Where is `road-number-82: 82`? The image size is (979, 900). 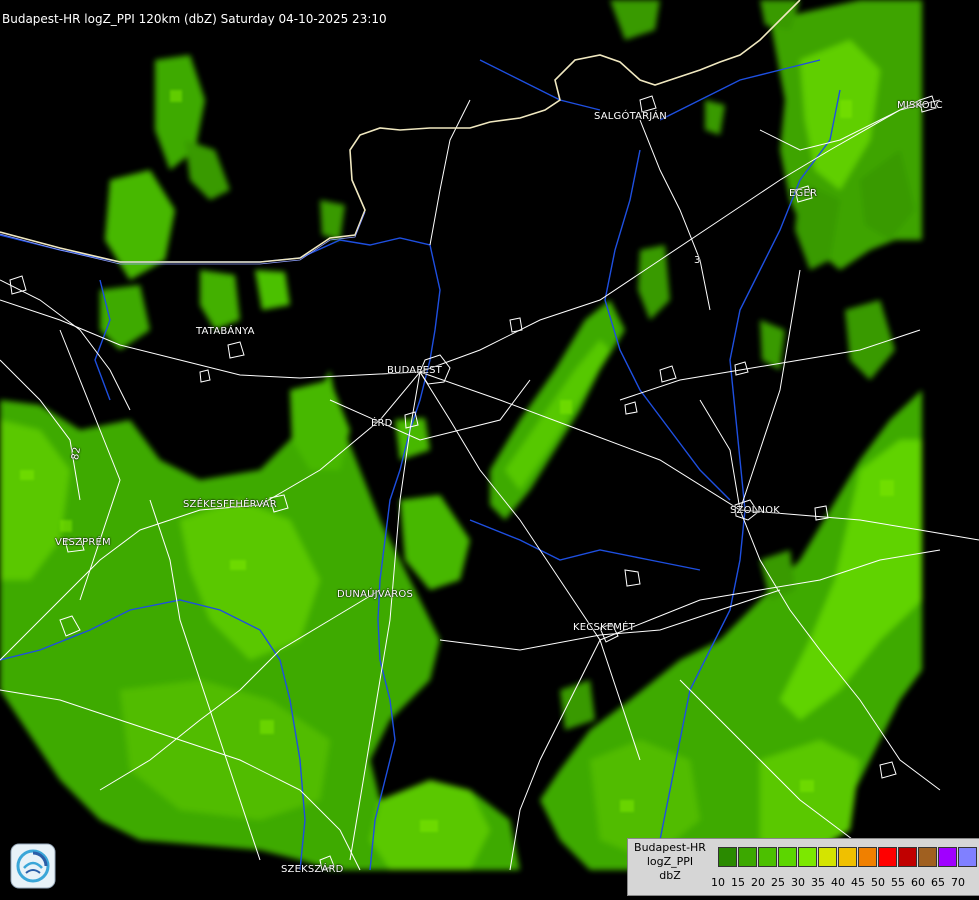
road-number-82: 82 is located at coordinates (77, 453).